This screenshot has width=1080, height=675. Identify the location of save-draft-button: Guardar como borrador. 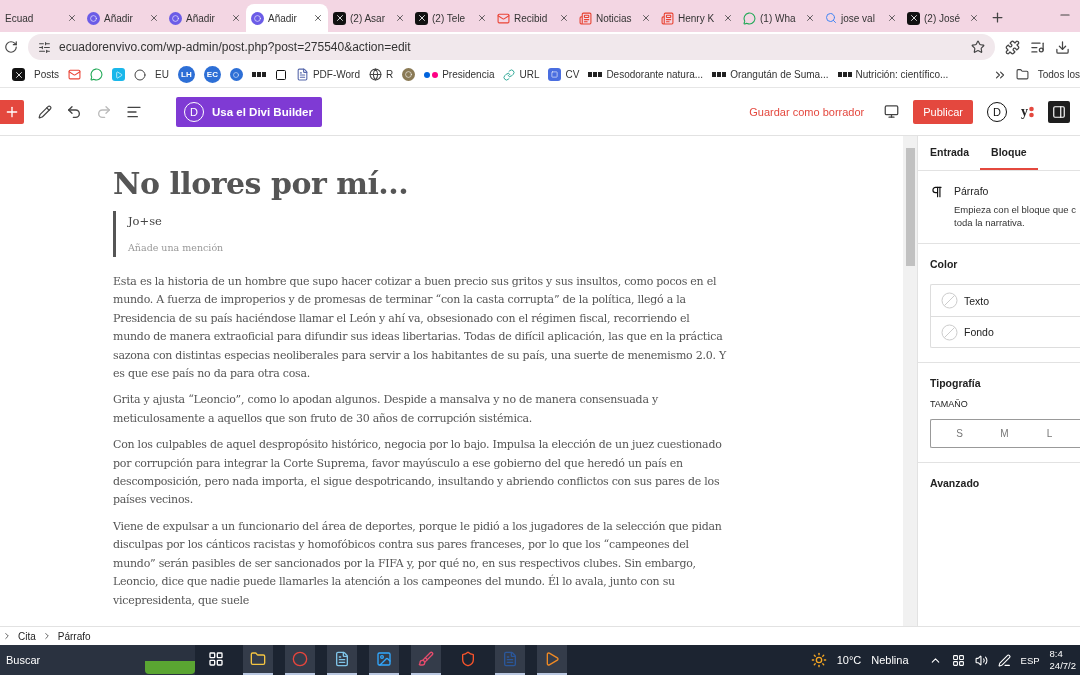
(807, 111).